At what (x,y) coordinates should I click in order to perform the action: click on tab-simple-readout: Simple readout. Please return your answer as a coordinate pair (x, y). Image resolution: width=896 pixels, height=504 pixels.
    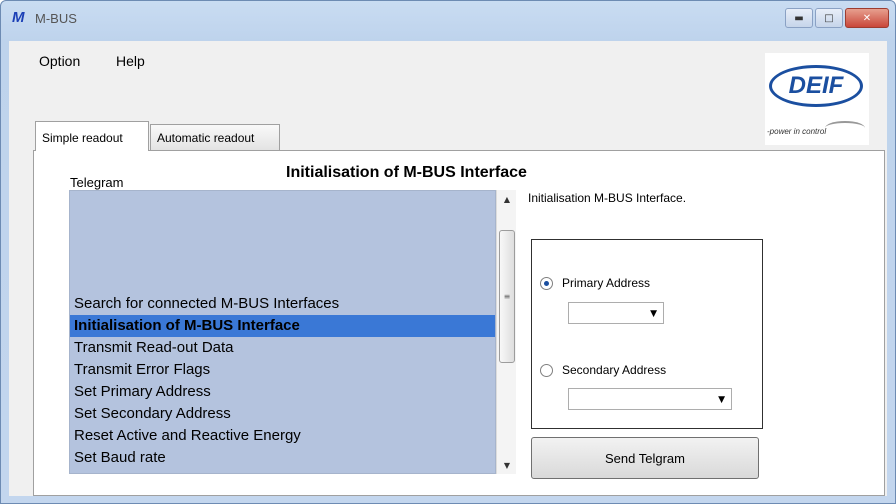
    Looking at the image, I should click on (92, 136).